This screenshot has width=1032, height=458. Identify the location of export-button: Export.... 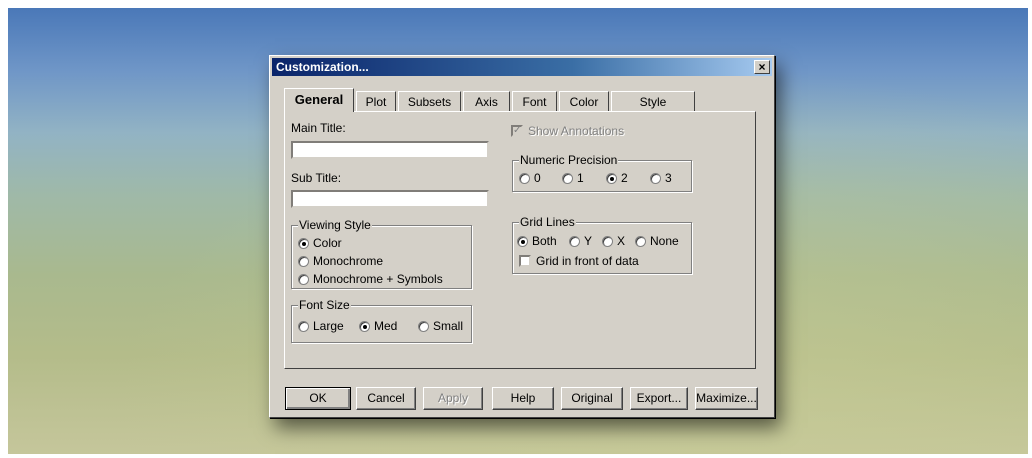
(659, 398).